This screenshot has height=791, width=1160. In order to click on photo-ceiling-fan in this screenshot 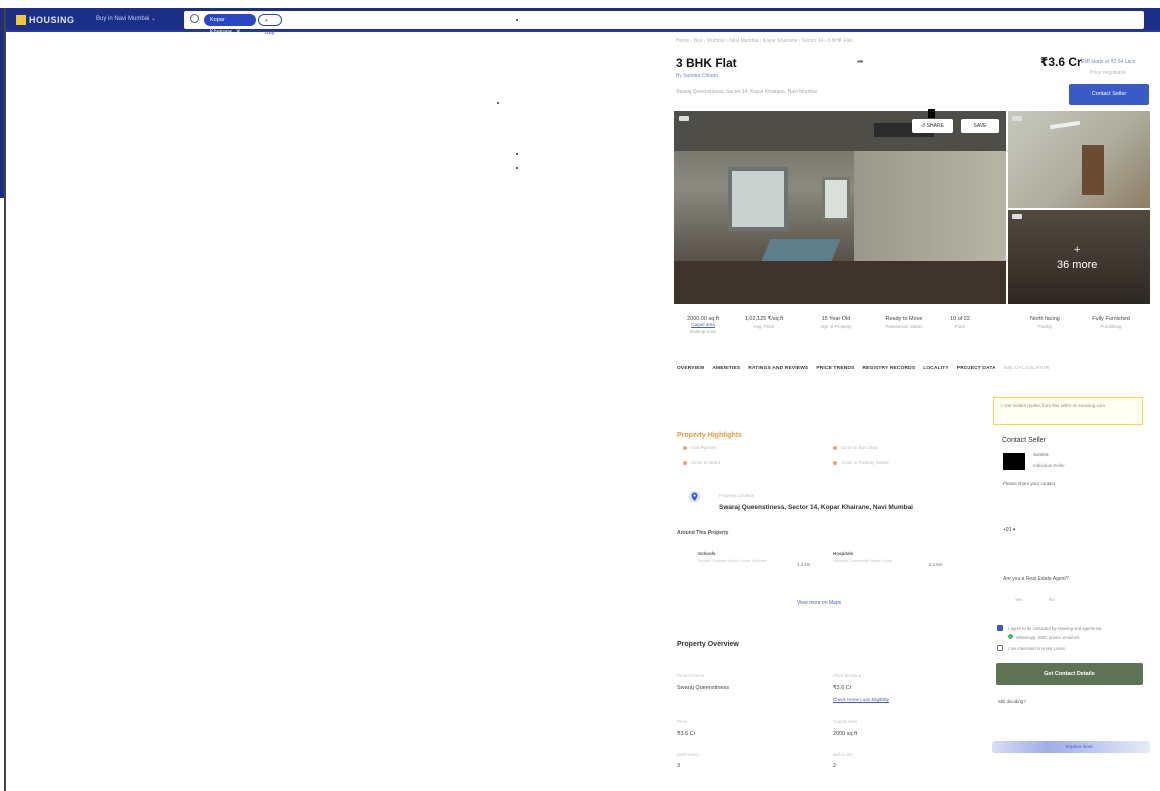, I will do `click(1065, 125)`.